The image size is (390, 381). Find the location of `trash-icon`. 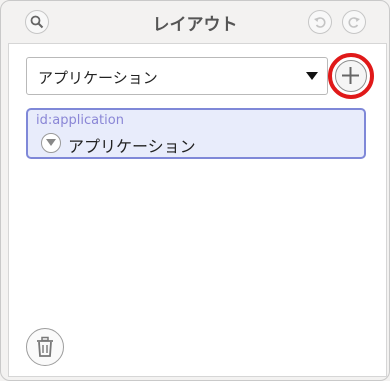

trash-icon is located at coordinates (45, 346).